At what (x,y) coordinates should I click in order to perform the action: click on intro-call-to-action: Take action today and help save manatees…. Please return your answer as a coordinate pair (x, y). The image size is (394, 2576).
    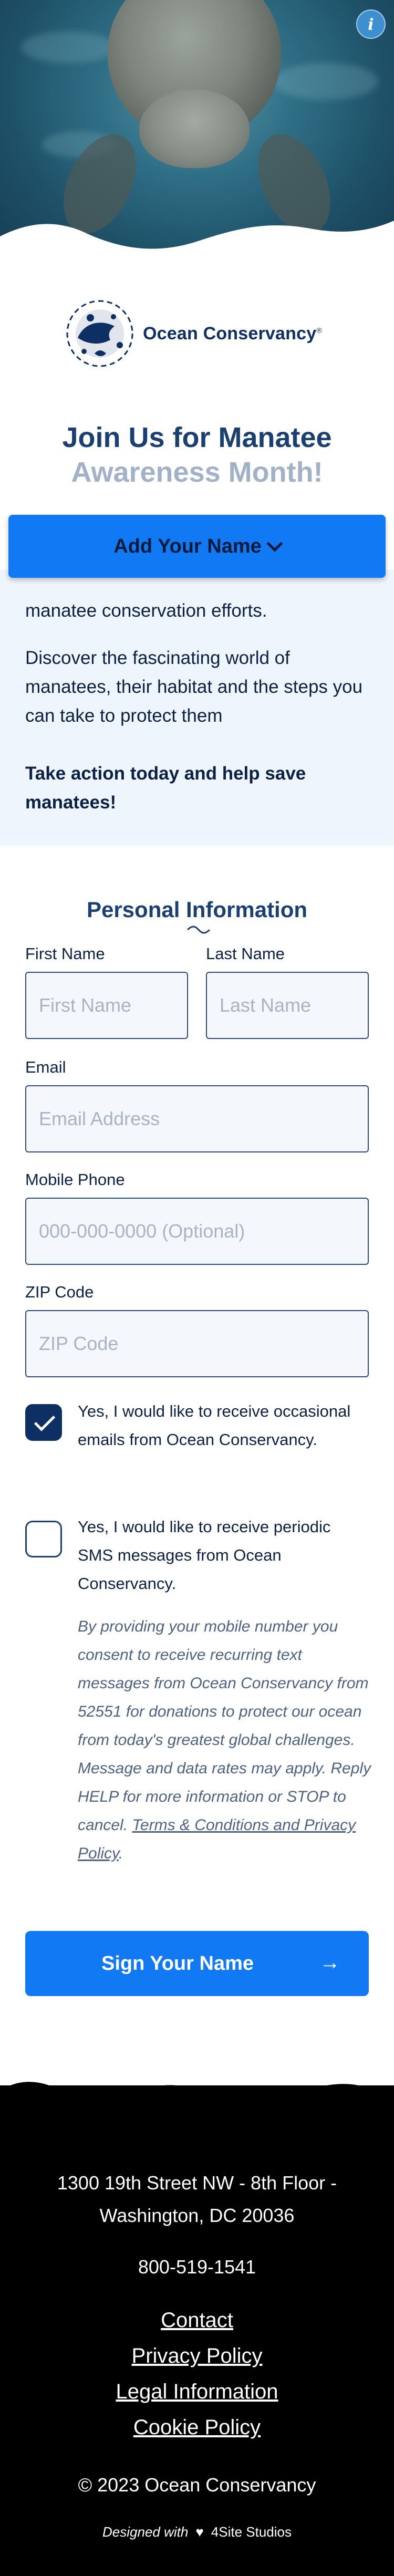
    Looking at the image, I should click on (165, 788).